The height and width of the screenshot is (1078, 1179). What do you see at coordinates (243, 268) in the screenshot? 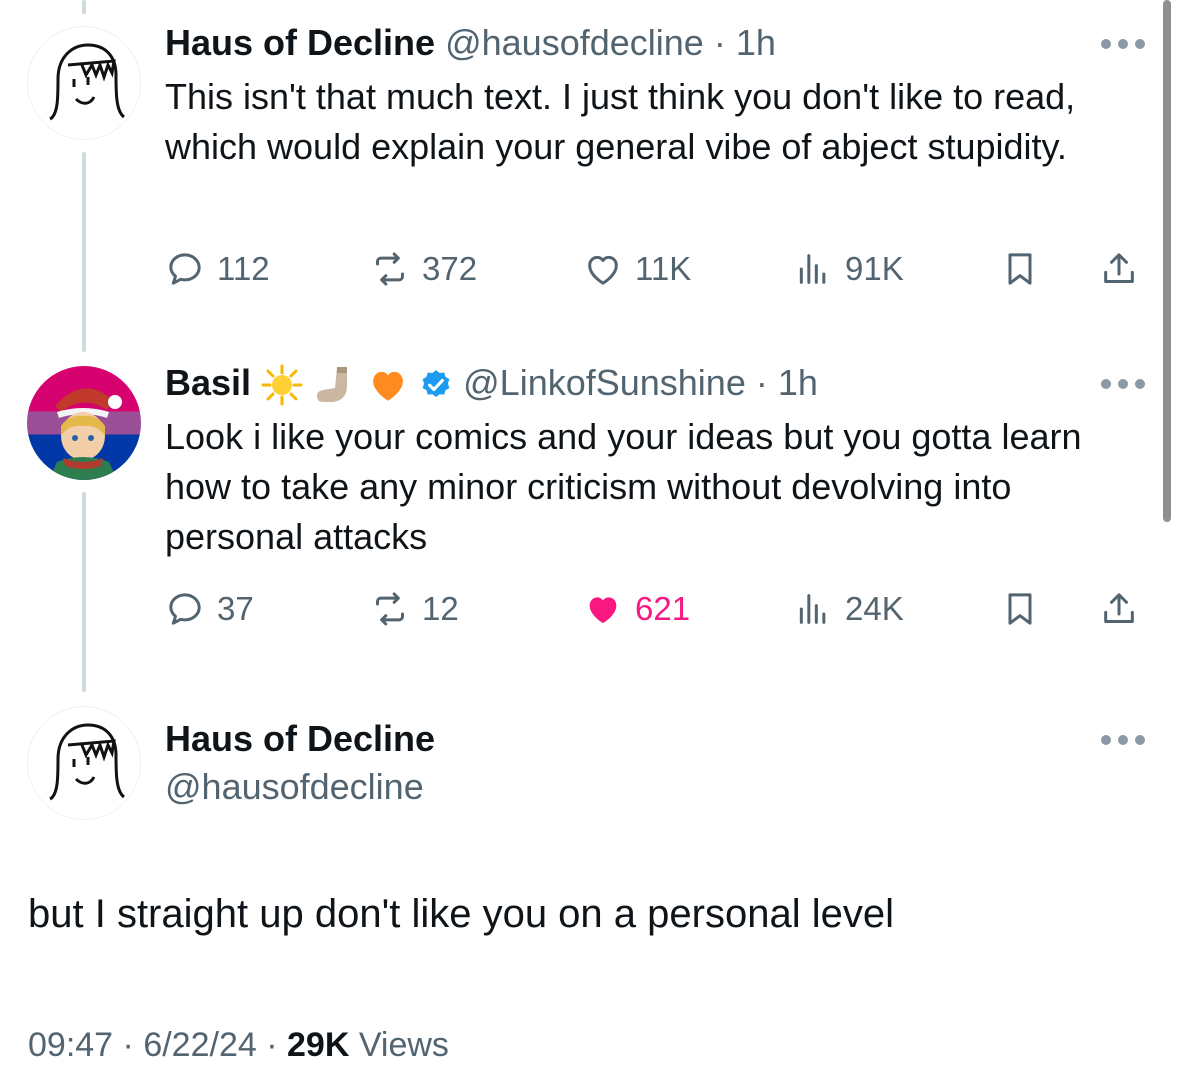
I see `reply-count: 112` at bounding box center [243, 268].